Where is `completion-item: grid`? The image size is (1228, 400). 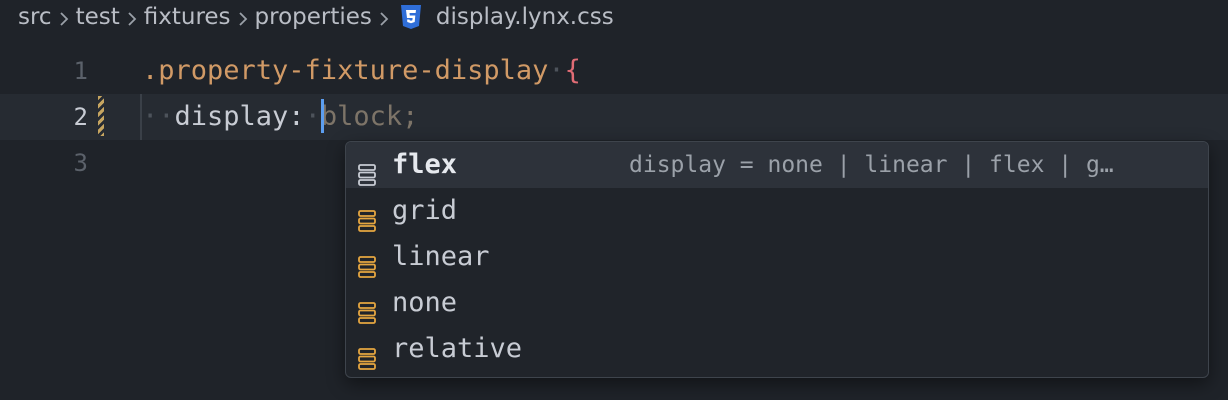 completion-item: grid is located at coordinates (777, 211).